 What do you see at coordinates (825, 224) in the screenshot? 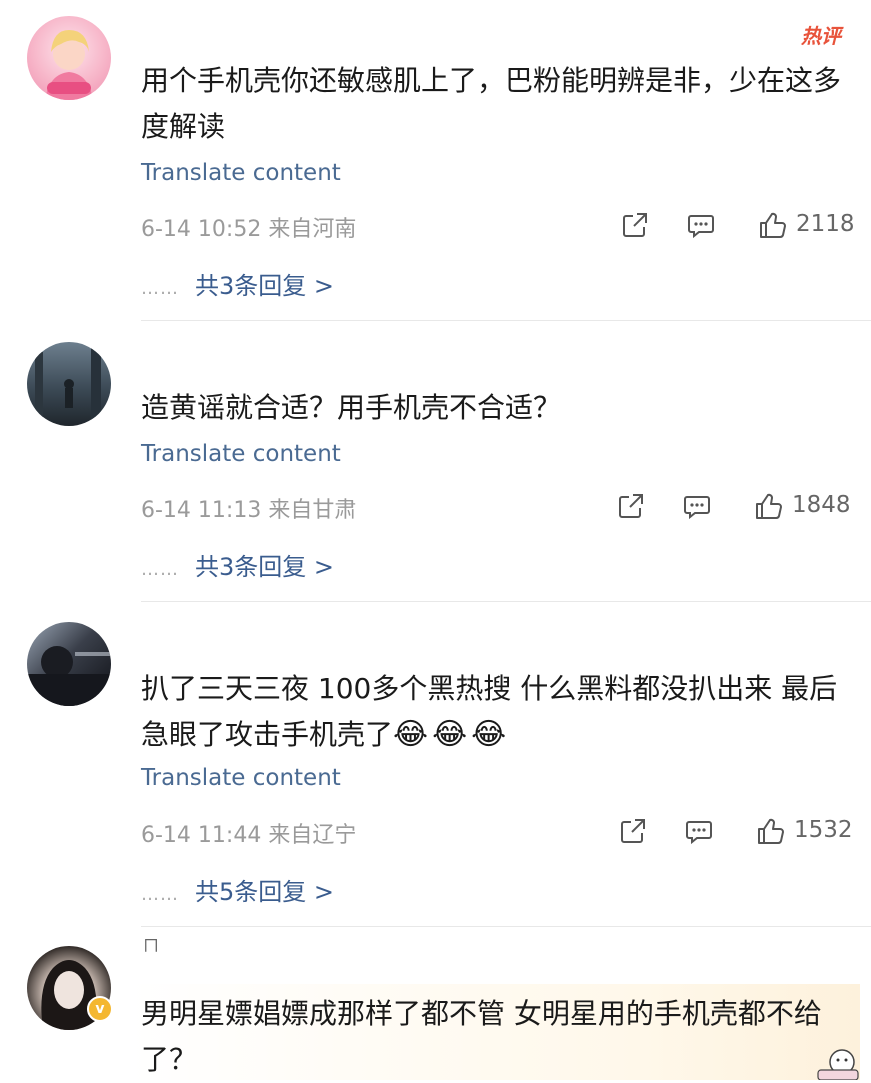
I see `like-count: 2118` at bounding box center [825, 224].